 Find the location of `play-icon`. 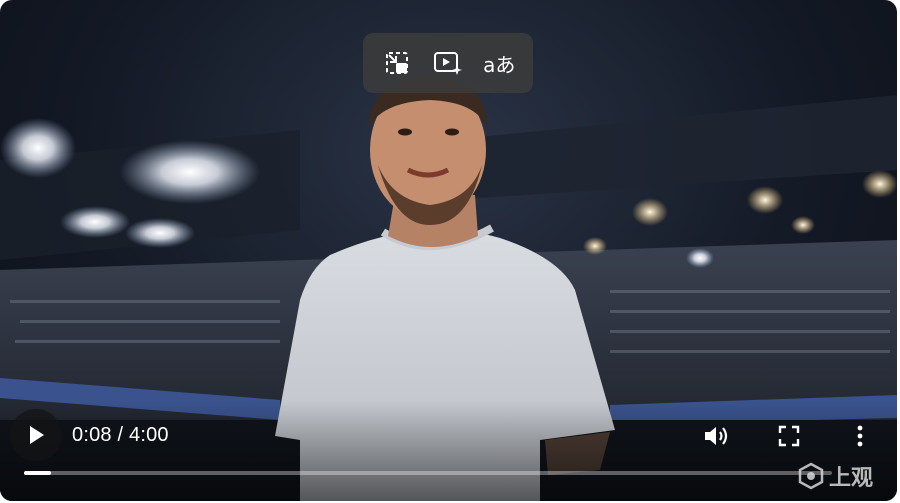

play-icon is located at coordinates (37, 435).